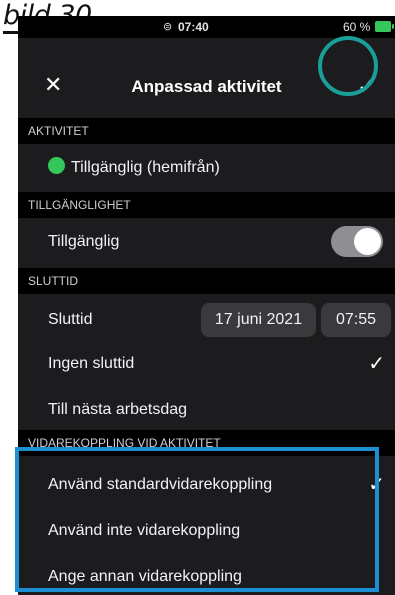  Describe the element at coordinates (367, 241) in the screenshot. I see `toggle-knob` at that location.